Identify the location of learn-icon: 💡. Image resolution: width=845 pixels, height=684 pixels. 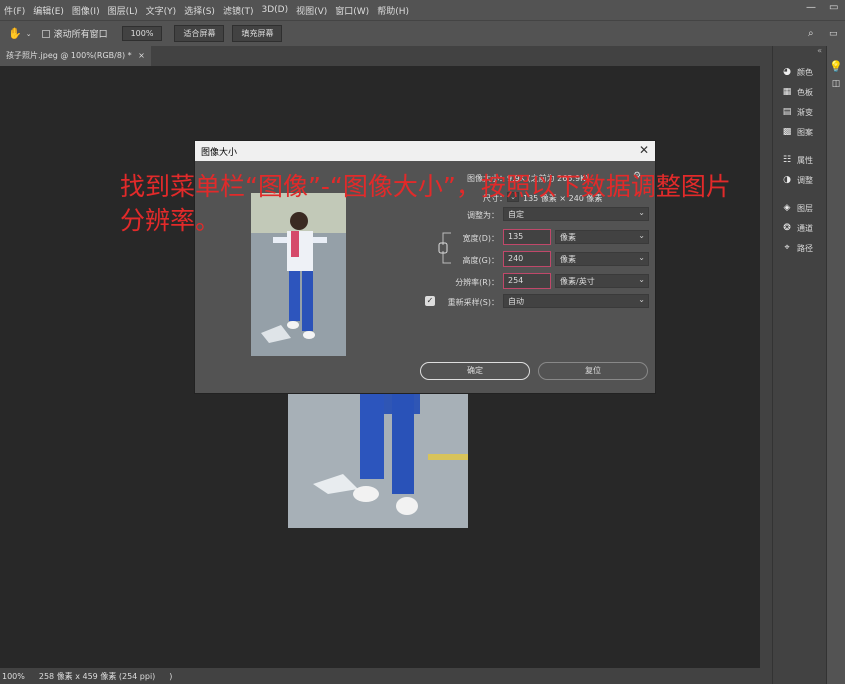
(836, 66).